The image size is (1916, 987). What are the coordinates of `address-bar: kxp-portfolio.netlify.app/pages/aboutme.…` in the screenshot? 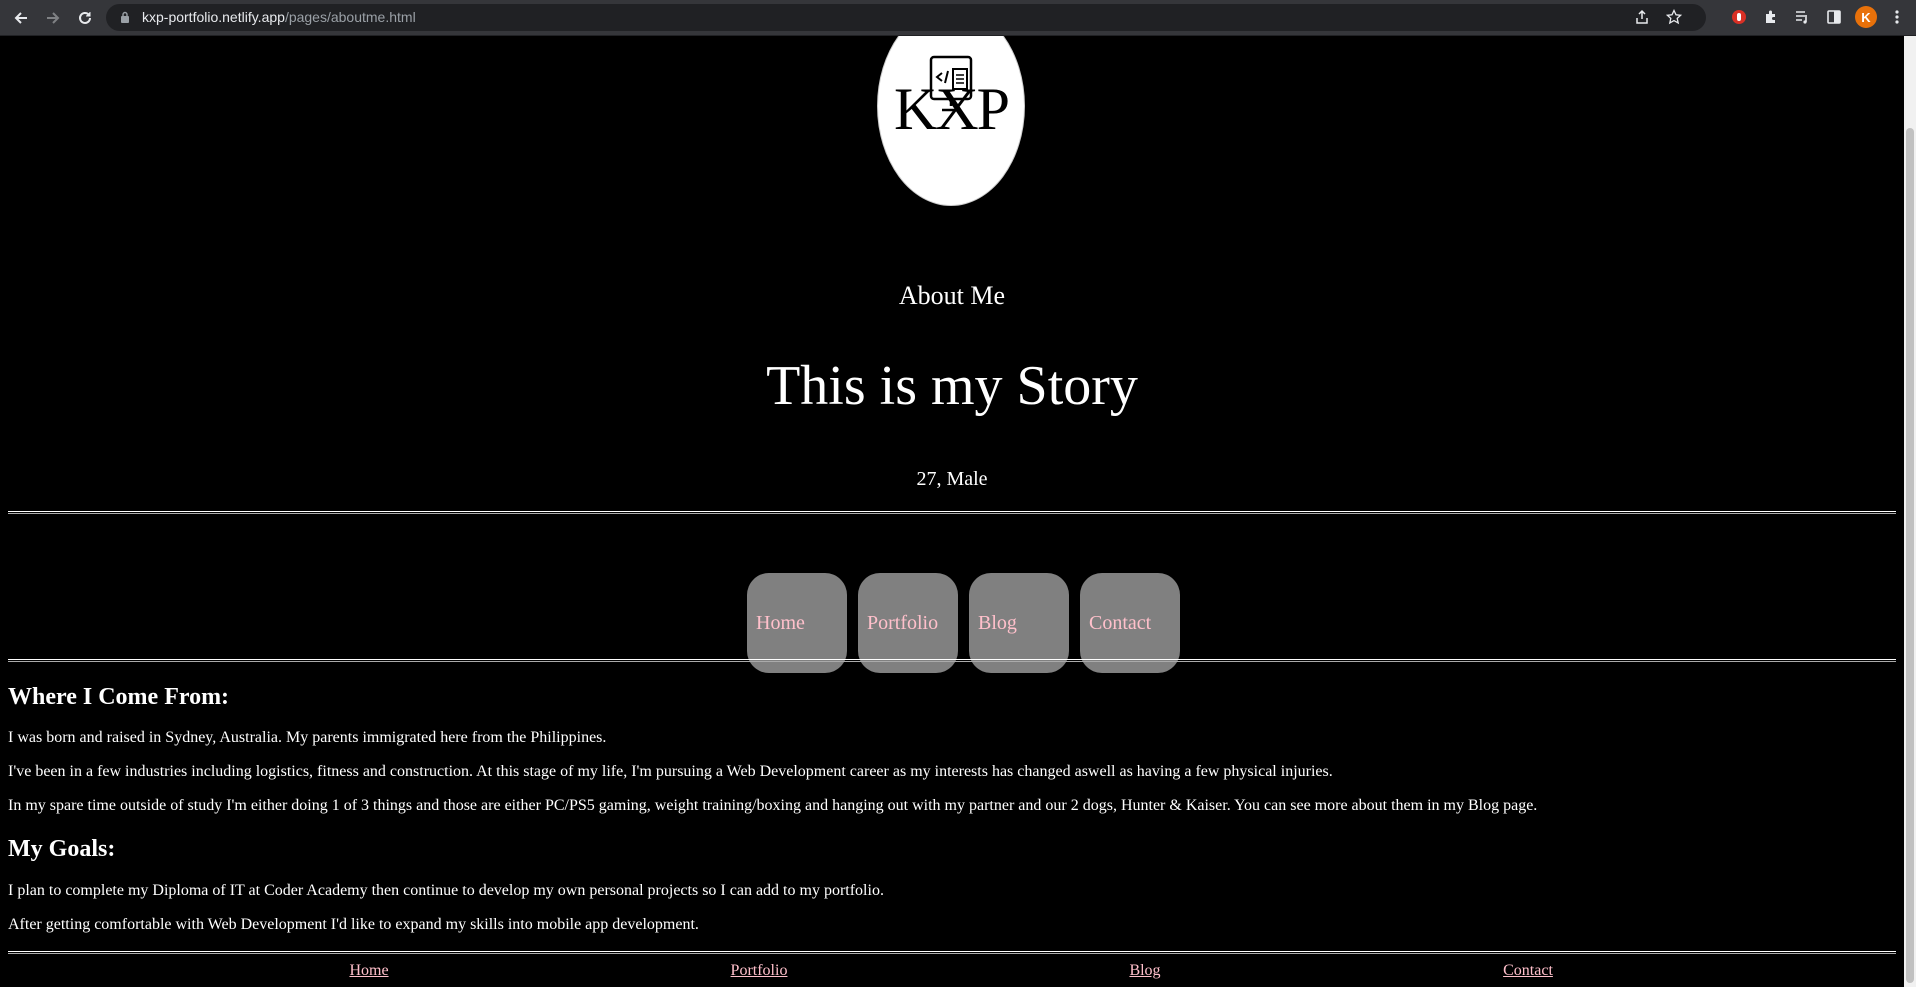 It's located at (906, 17).